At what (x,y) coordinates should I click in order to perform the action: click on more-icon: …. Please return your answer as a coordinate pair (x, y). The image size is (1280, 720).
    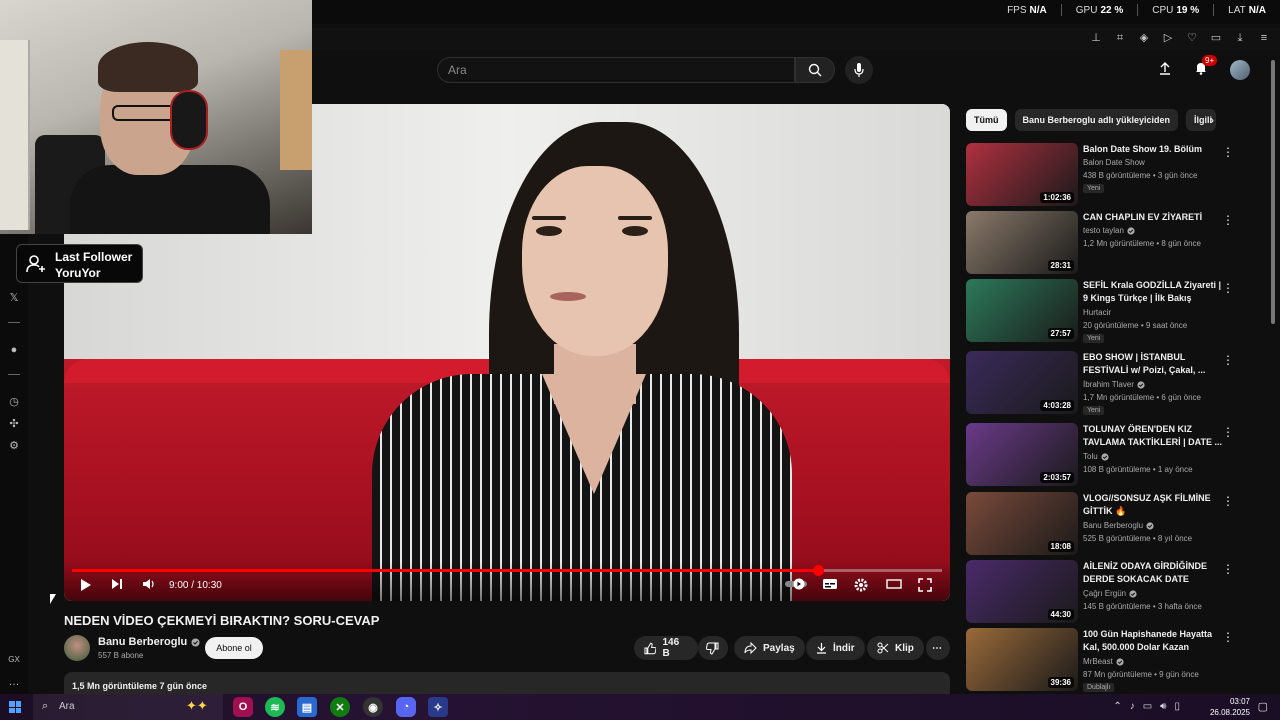
    Looking at the image, I should click on (14, 682).